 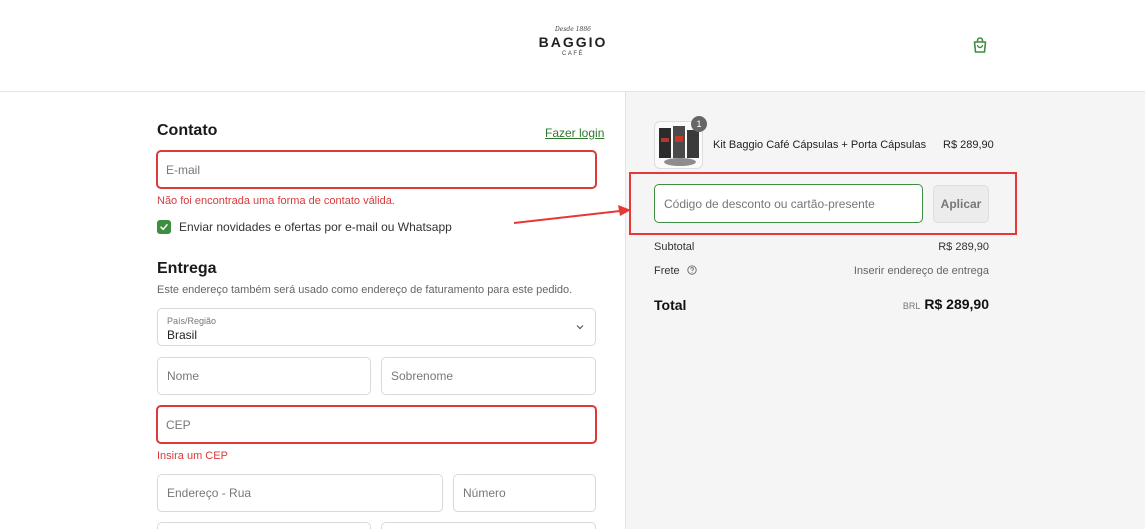 I want to click on street-placeholder: Endereço - Rua, so click(x=209, y=493).